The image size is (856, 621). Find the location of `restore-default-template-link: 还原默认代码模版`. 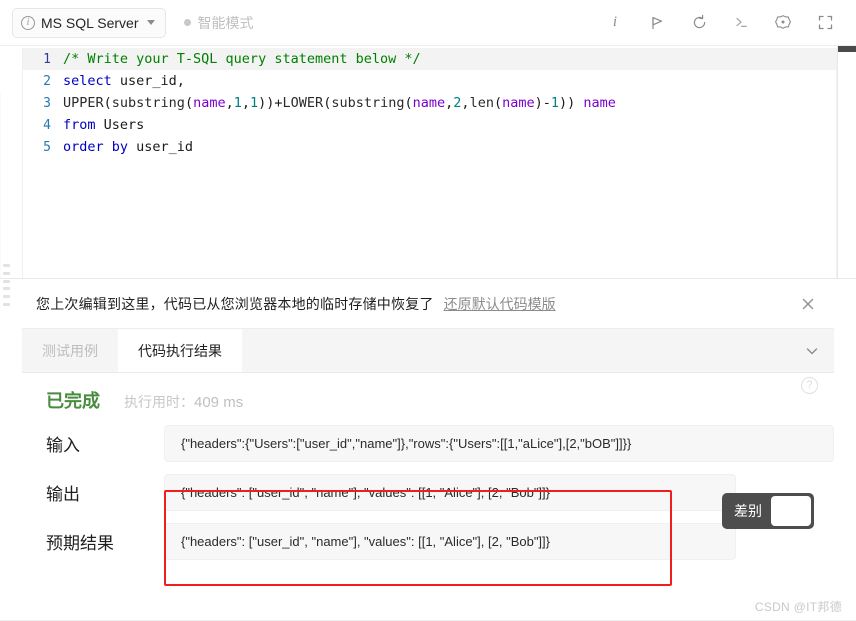

restore-default-template-link: 还原默认代码模版 is located at coordinates (500, 304).